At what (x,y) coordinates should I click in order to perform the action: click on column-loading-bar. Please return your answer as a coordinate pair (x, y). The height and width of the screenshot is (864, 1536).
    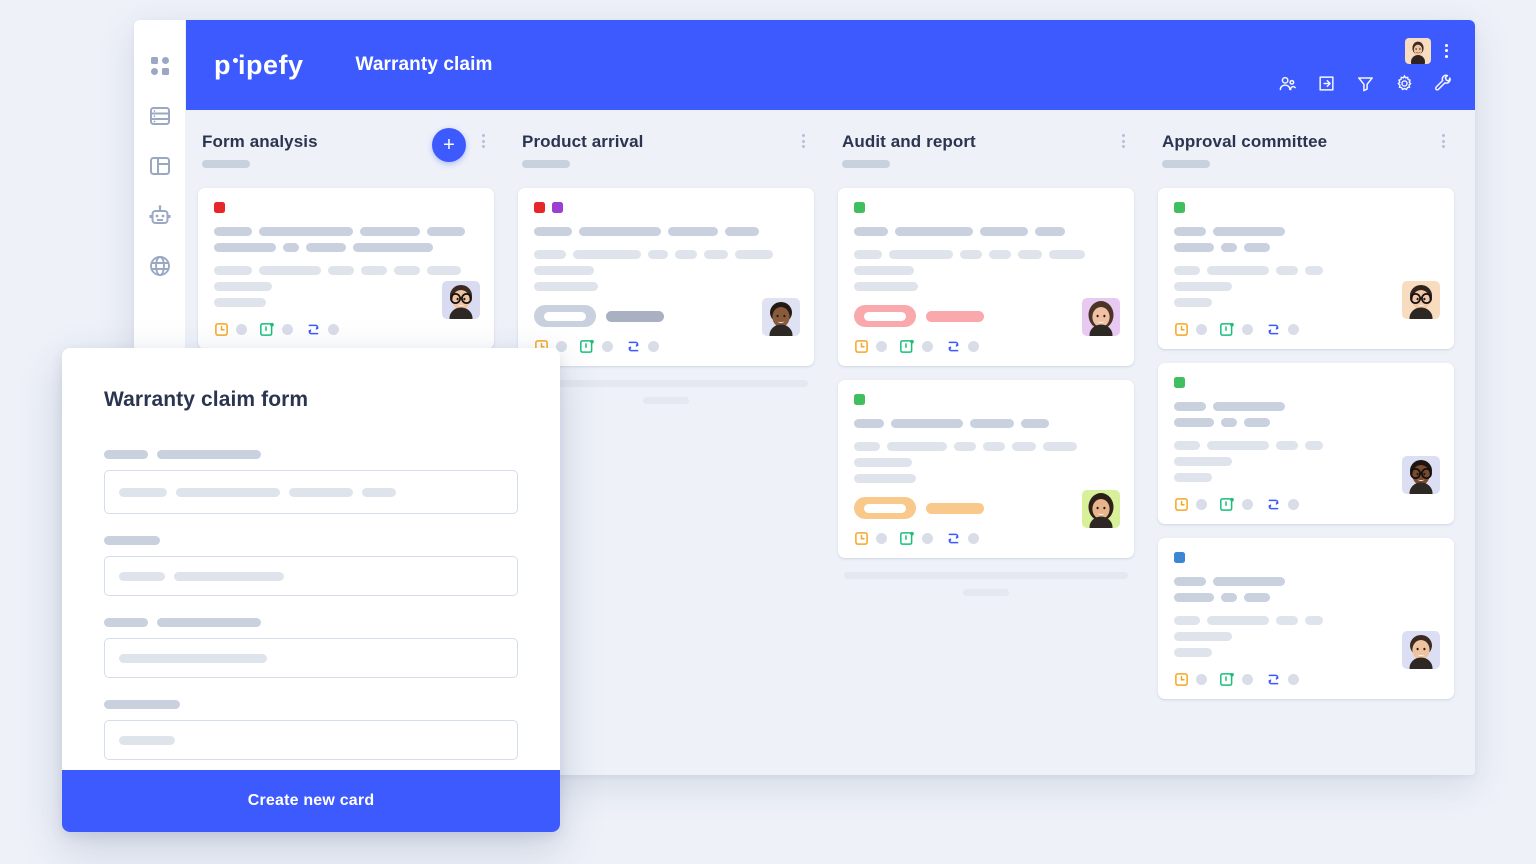
    Looking at the image, I should click on (986, 575).